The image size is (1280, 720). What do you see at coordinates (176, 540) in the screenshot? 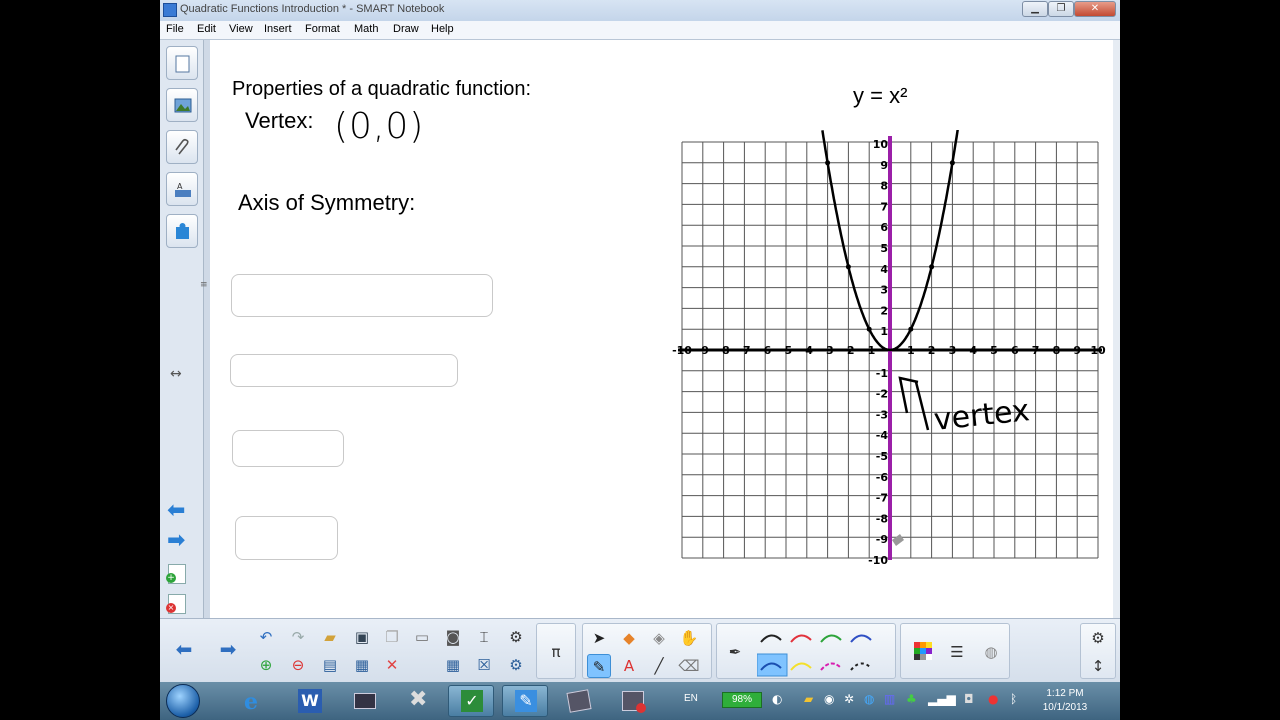
I see `next-page-icon: ➡` at bounding box center [176, 540].